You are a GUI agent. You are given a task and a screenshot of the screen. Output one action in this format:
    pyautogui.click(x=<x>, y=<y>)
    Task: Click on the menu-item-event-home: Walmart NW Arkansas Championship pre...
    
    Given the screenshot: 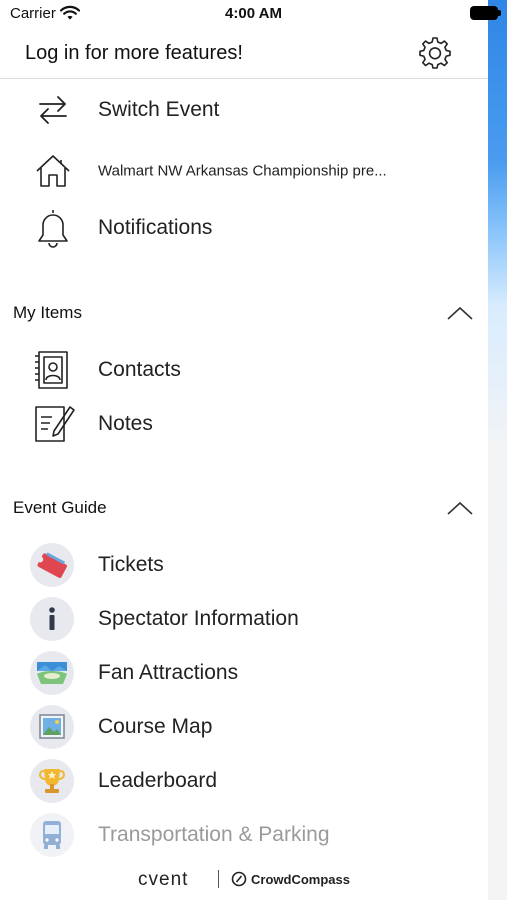 What is the action you would take?
    pyautogui.click(x=244, y=171)
    